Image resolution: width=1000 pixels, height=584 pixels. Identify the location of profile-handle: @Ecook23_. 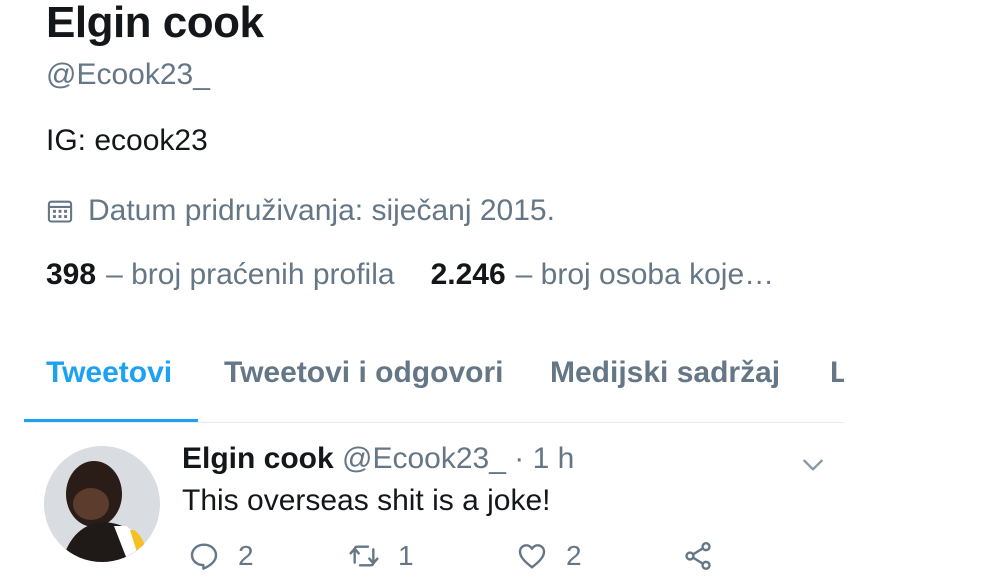
(128, 74).